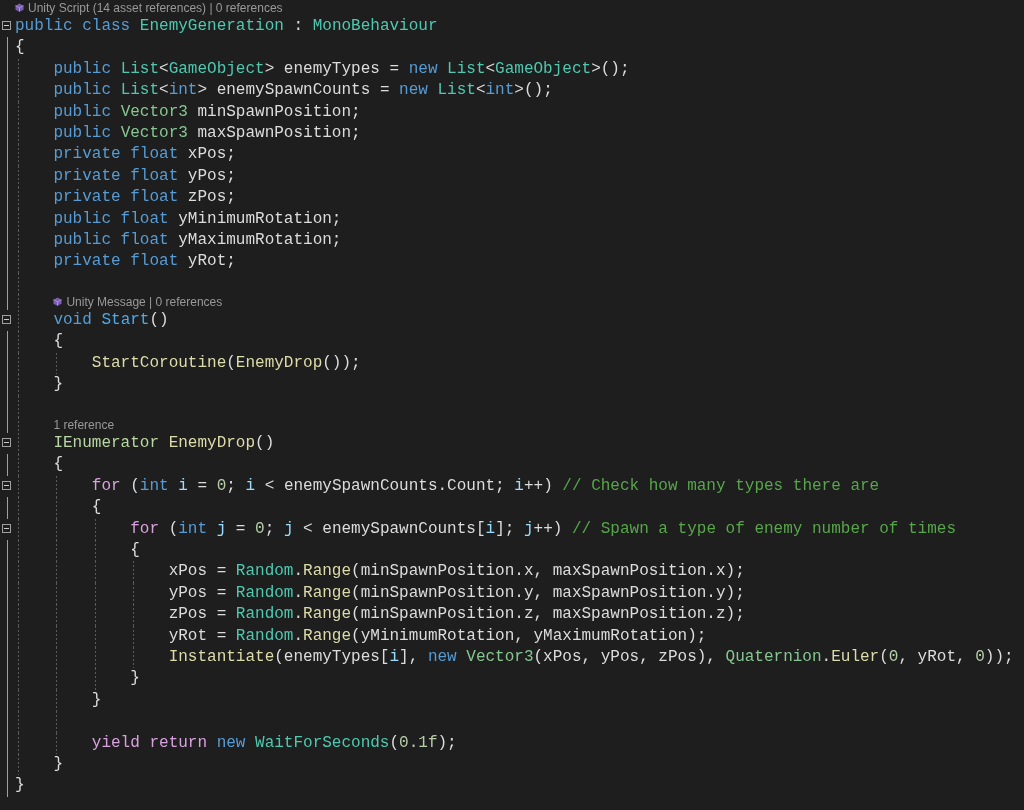  What do you see at coordinates (485, 486) in the screenshot?
I see `code-line: for (int i = 0; i < enemySpawnCounts.Count; i++) // Check how many types there are` at bounding box center [485, 486].